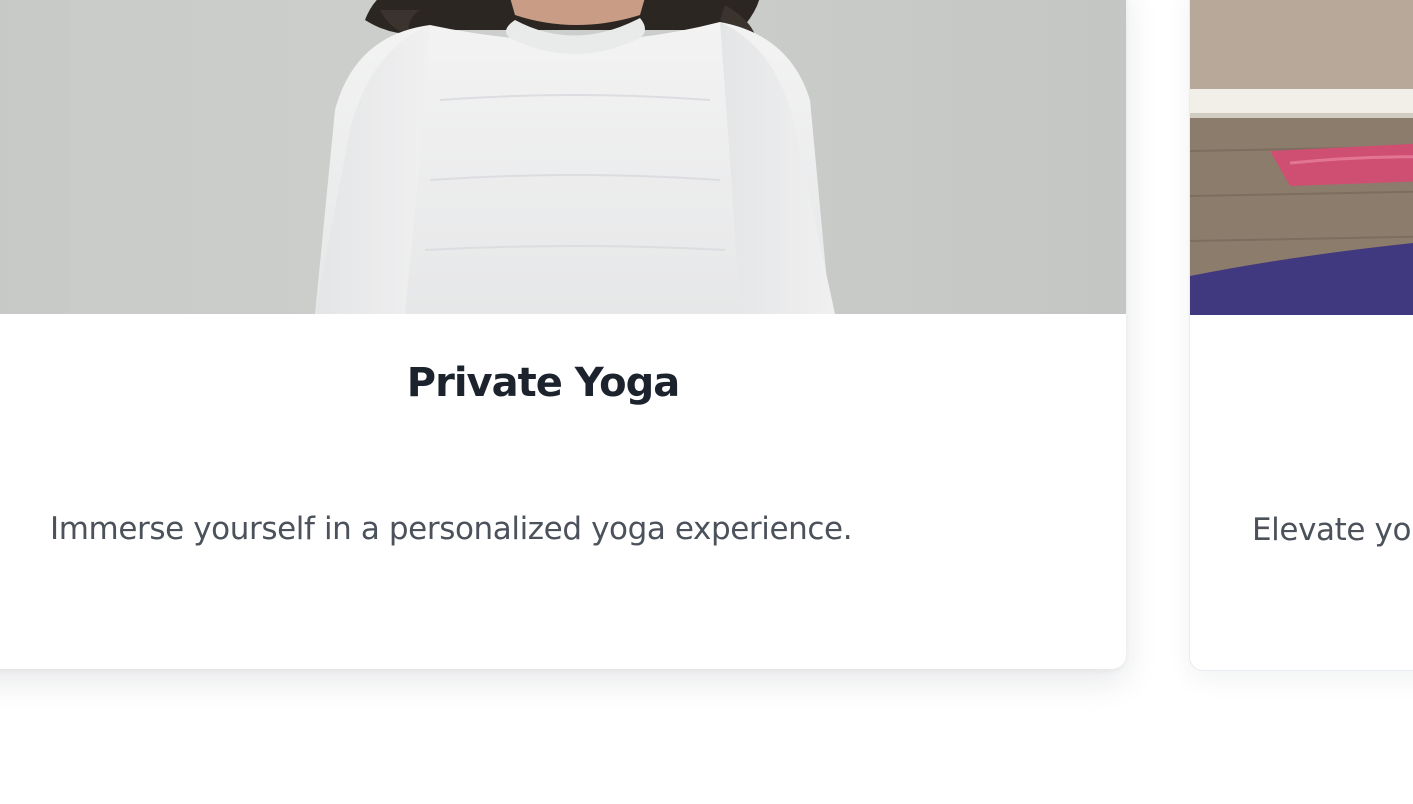  I want to click on yoga-studio-photo, so click(1301, 157).